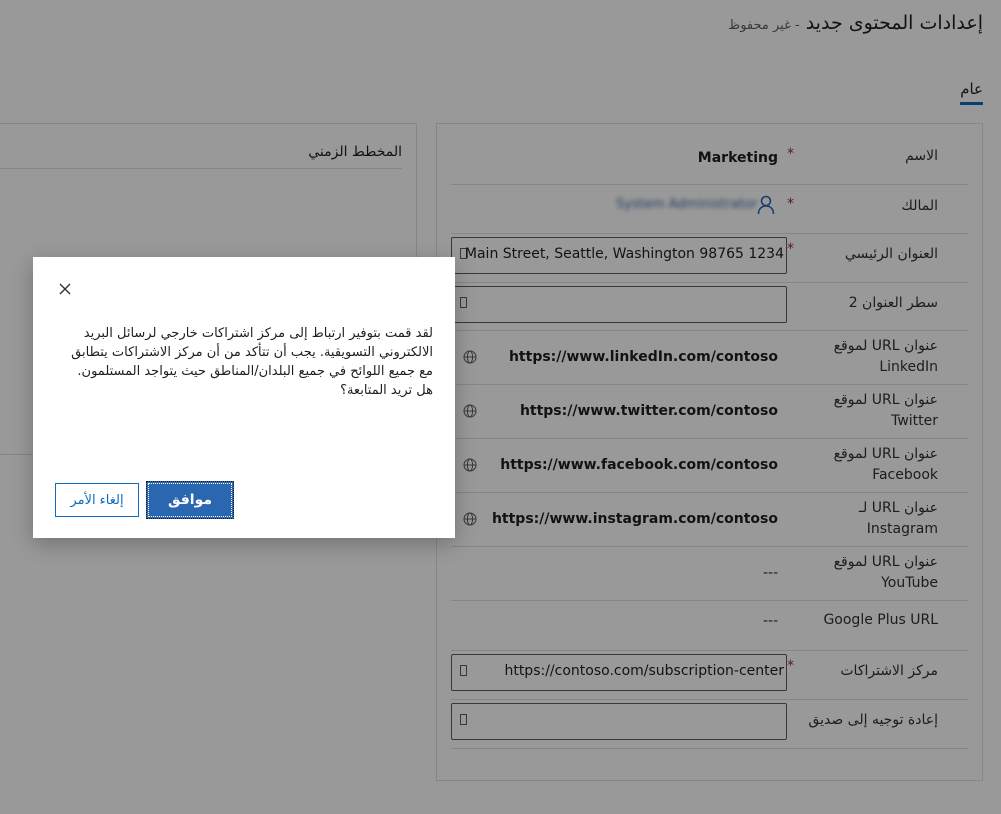 The height and width of the screenshot is (814, 1001). What do you see at coordinates (97, 500) in the screenshot?
I see `cancel-button: إلغاء الأمر` at bounding box center [97, 500].